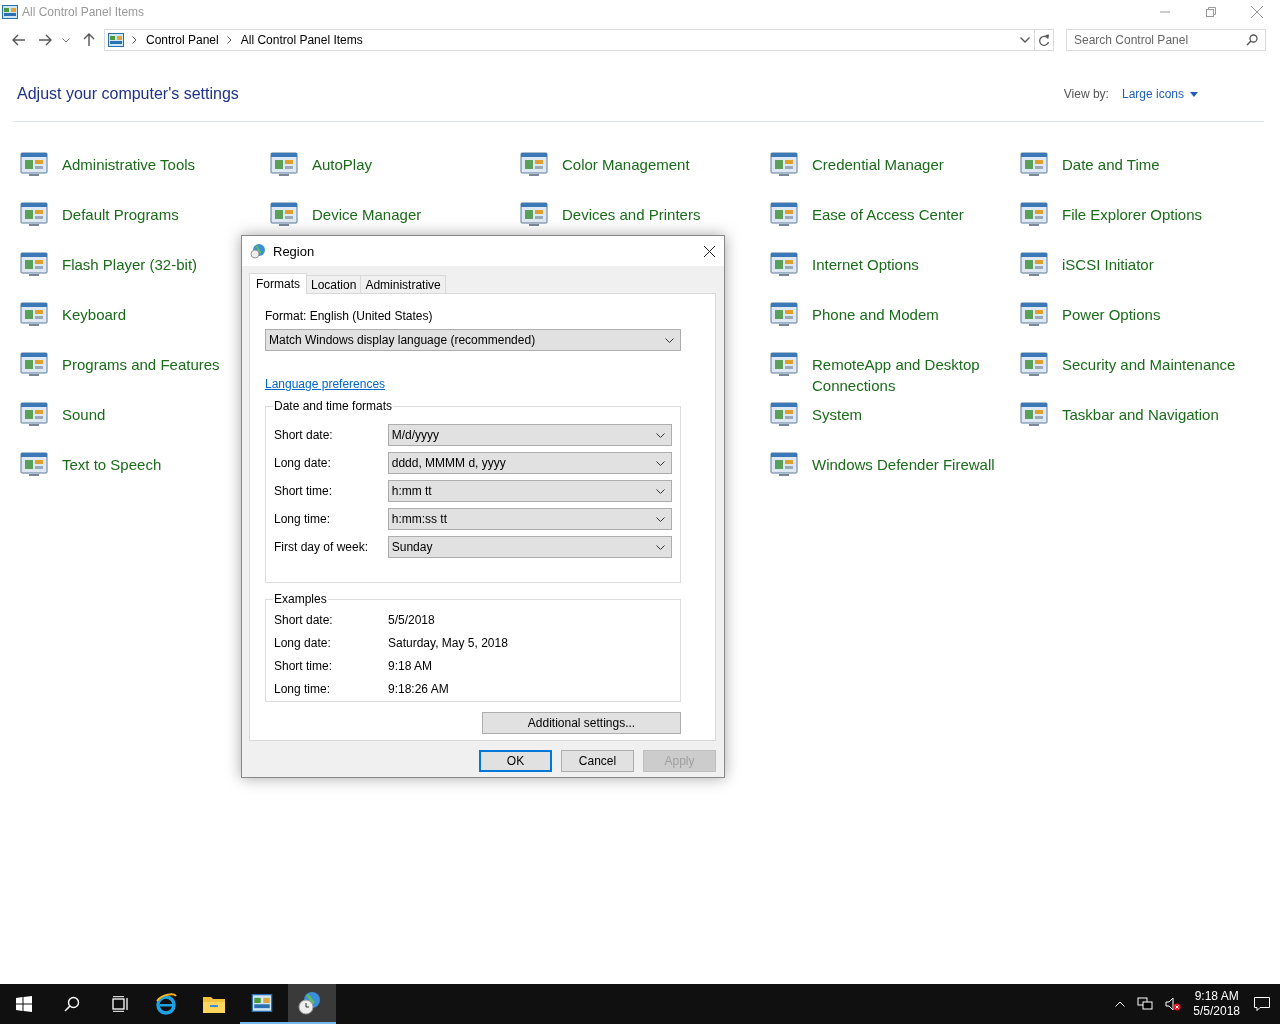 The width and height of the screenshot is (1280, 1024). What do you see at coordinates (89, 40) in the screenshot?
I see `arrow-up-icon` at bounding box center [89, 40].